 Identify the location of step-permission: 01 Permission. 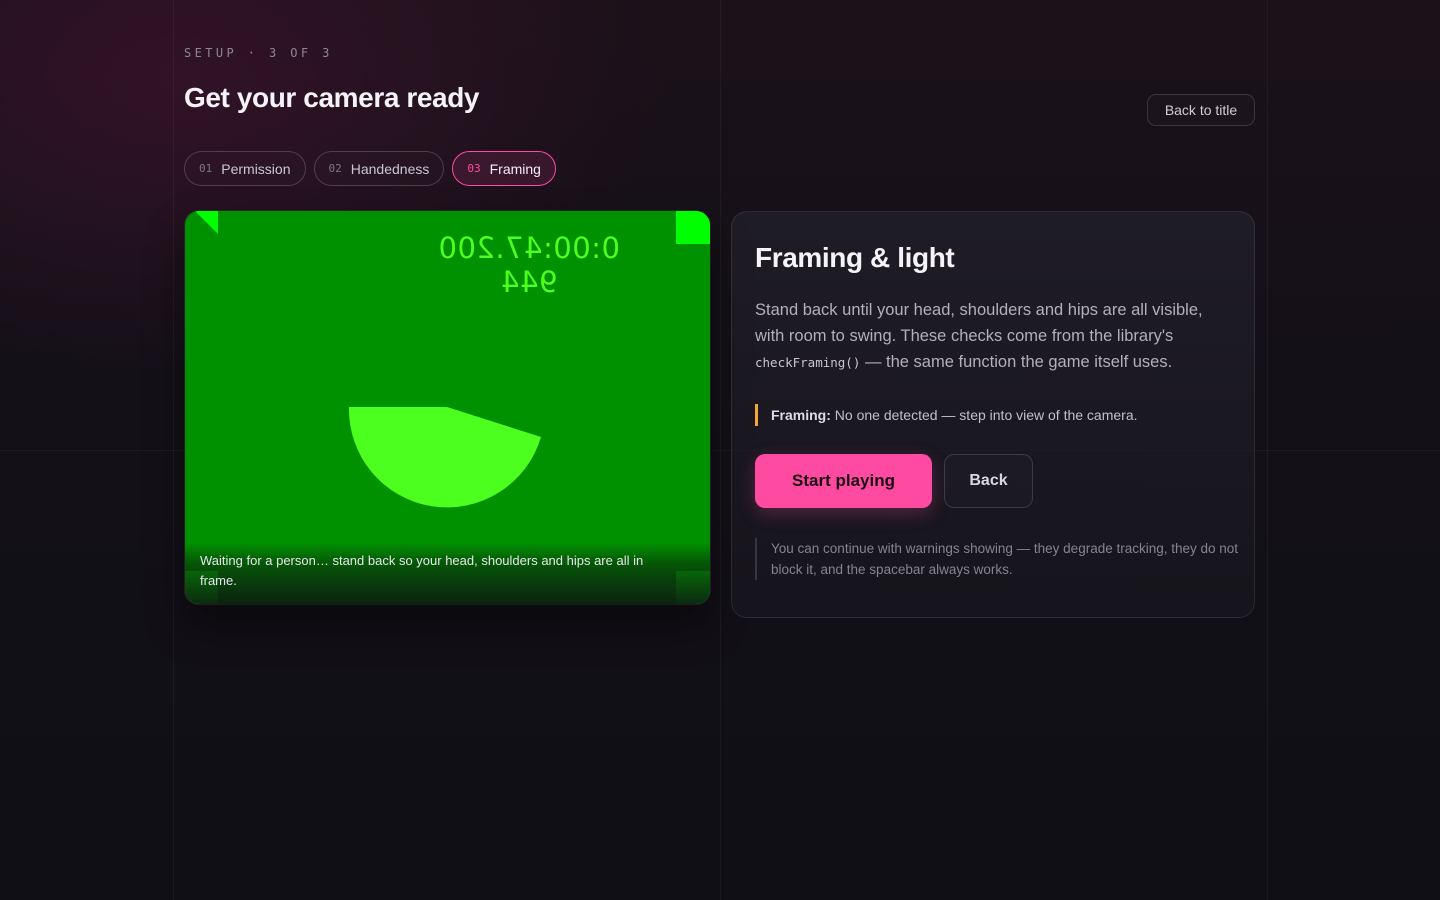
(245, 168).